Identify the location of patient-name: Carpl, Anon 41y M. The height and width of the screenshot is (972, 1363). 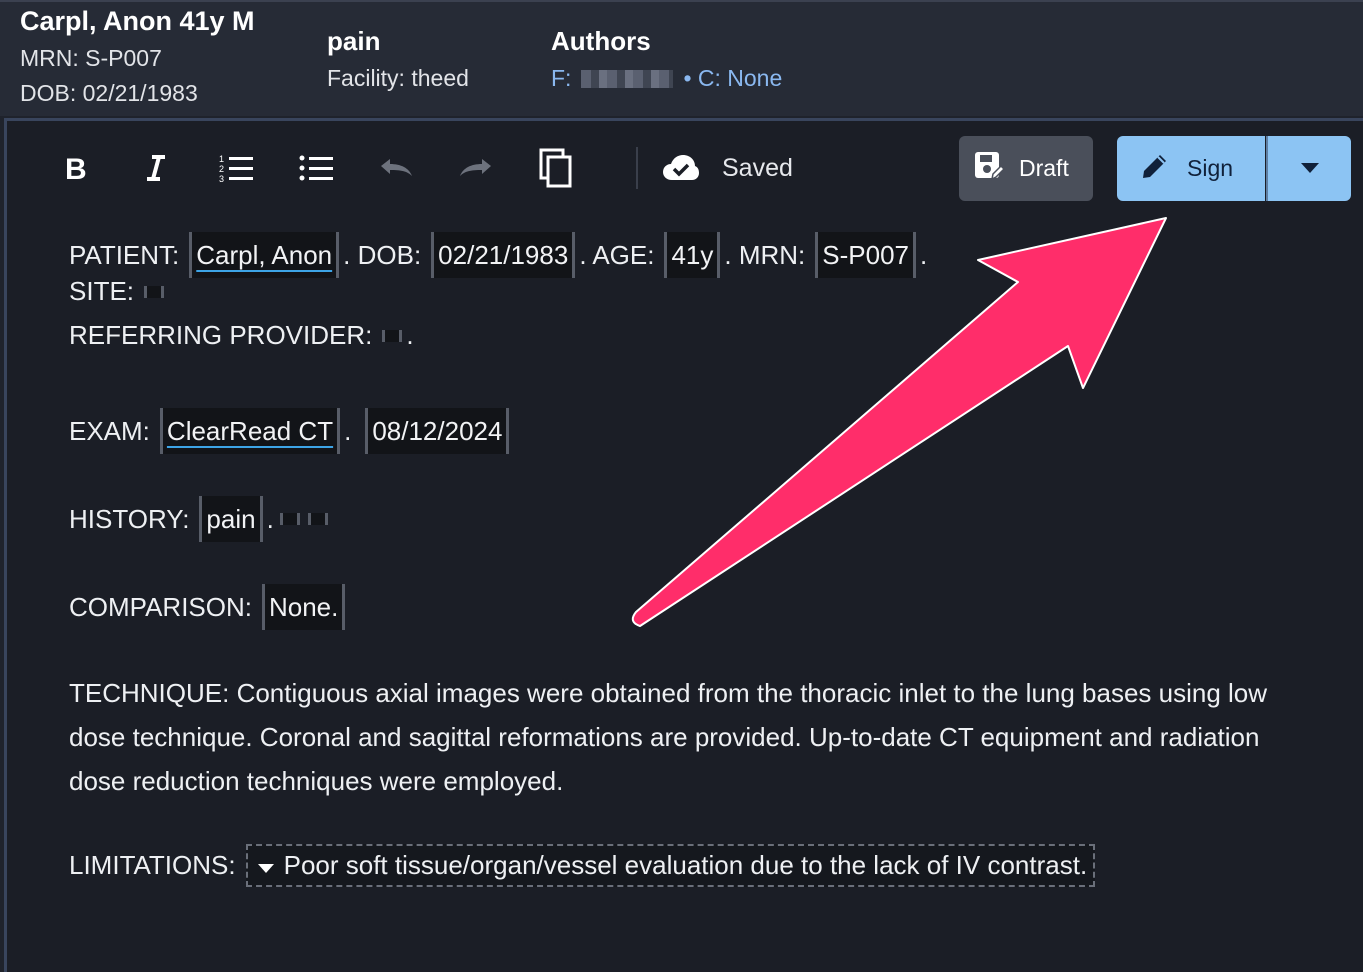
(137, 21).